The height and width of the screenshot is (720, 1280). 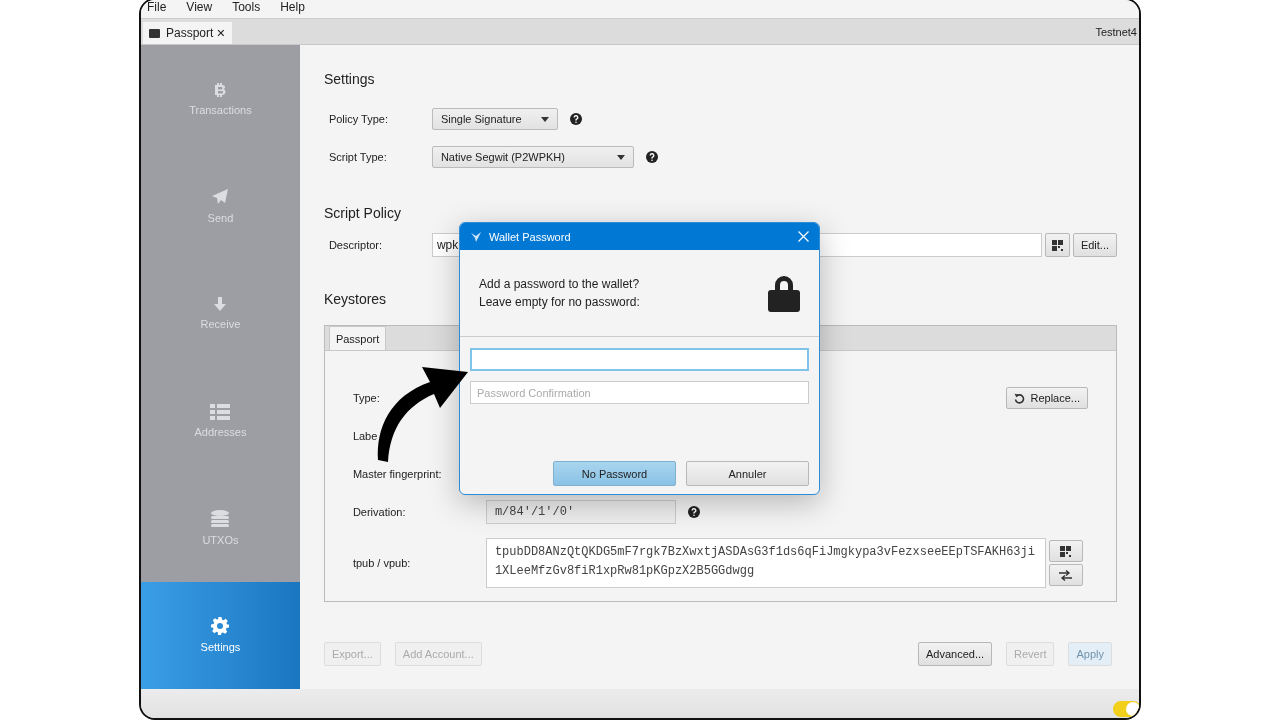 I want to click on swap-button, so click(x=1065, y=575).